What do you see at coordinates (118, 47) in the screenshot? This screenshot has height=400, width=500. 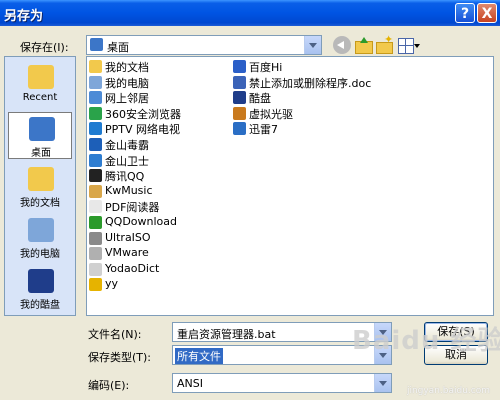 I see `save-in-value: 桌面` at bounding box center [118, 47].